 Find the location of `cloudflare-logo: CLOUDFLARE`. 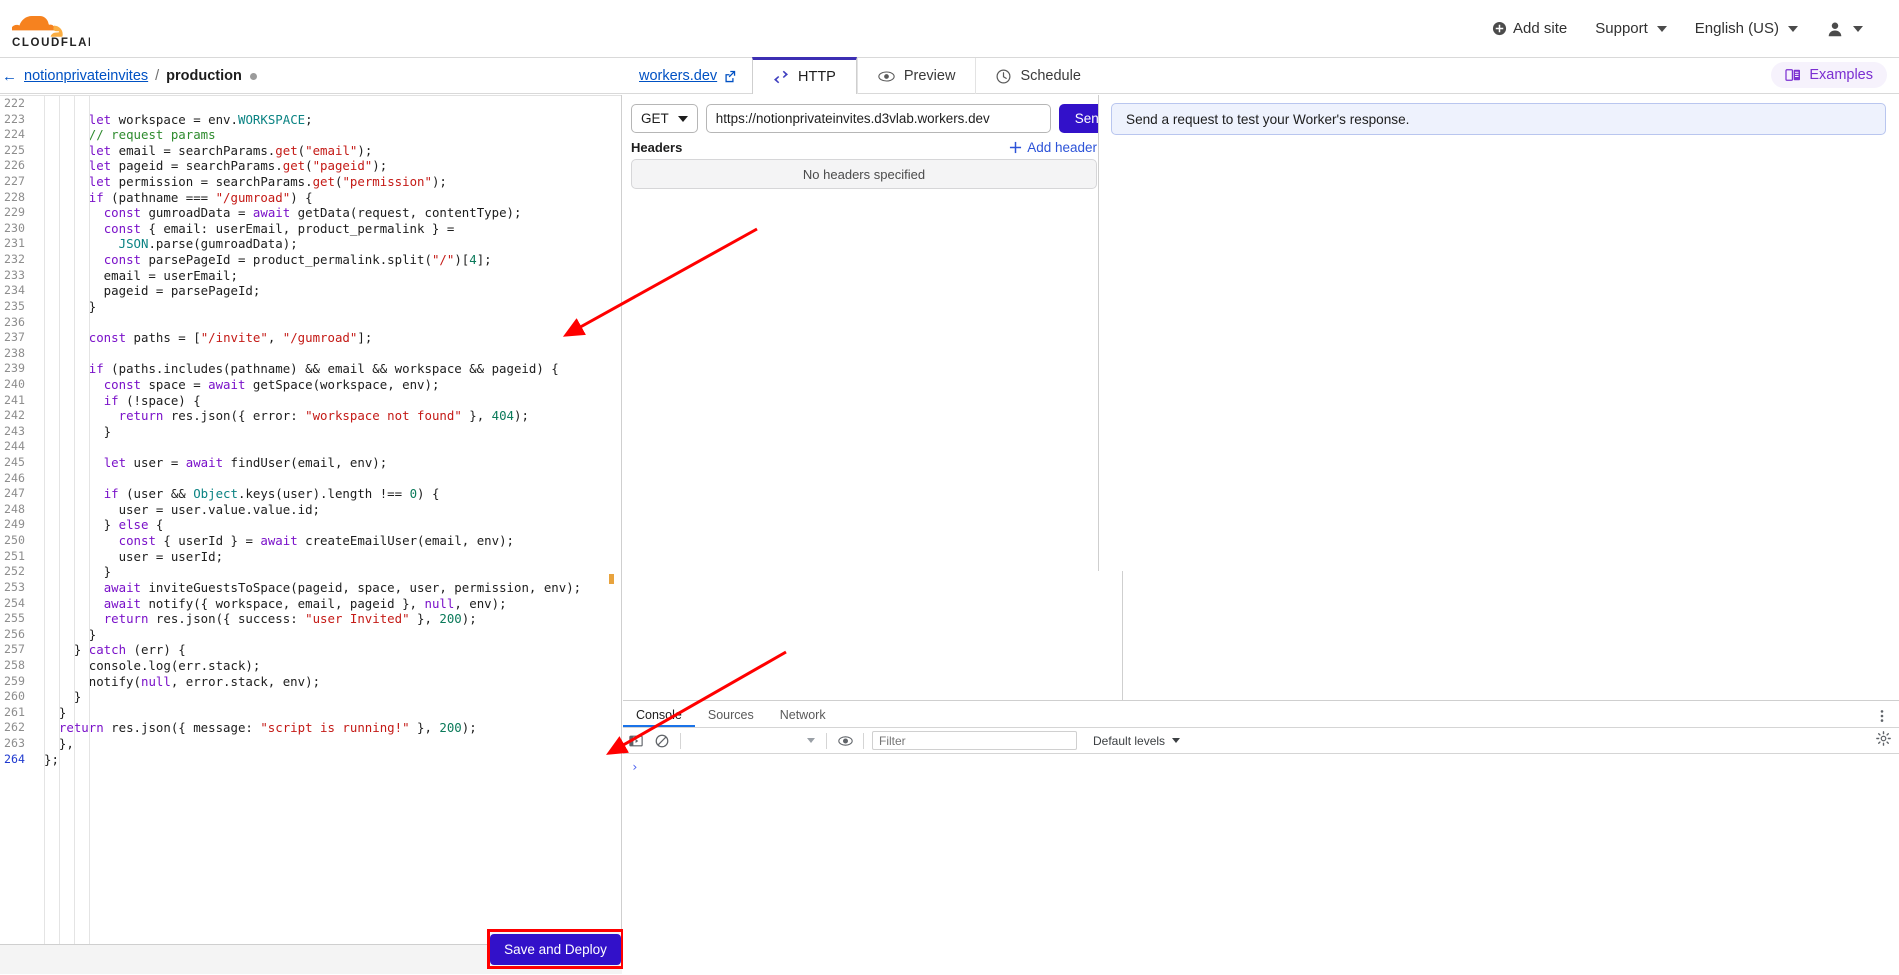

cloudflare-logo: CLOUDFLARE is located at coordinates (51, 29).